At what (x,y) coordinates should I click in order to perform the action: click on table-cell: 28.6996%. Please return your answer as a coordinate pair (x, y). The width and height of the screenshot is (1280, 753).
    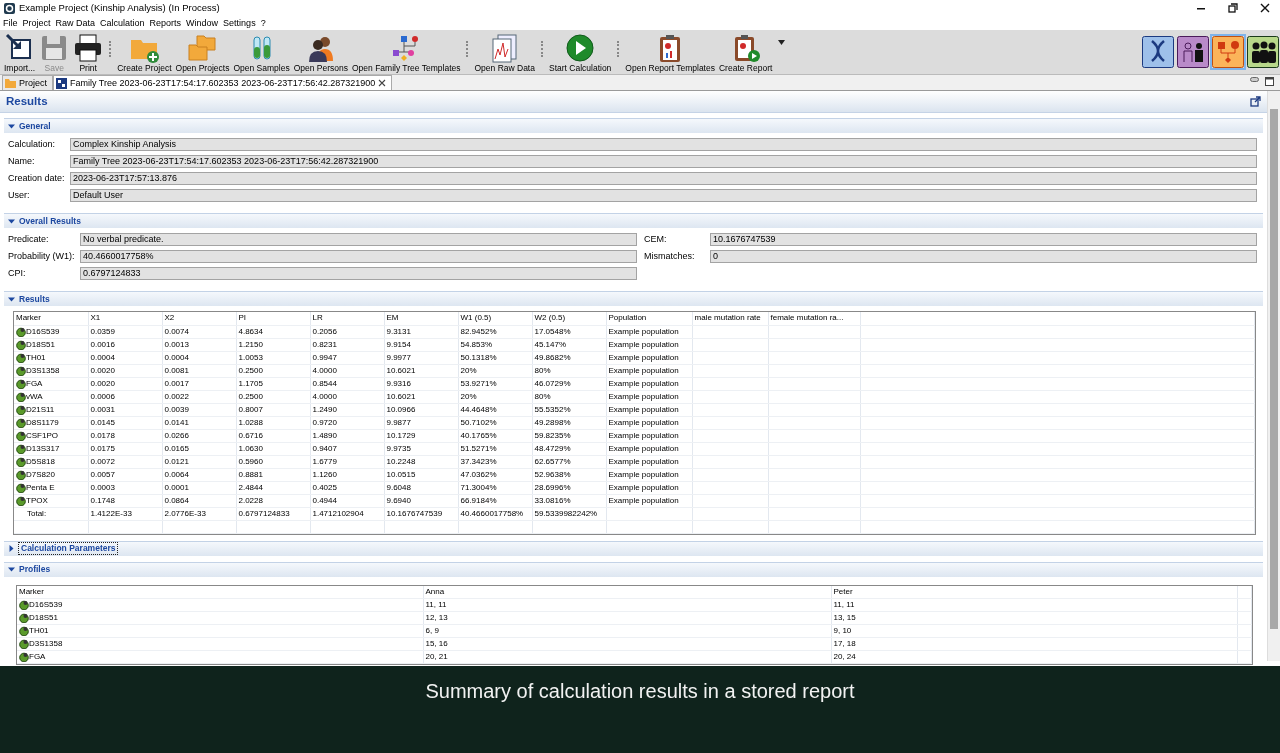
    Looking at the image, I should click on (552, 487).